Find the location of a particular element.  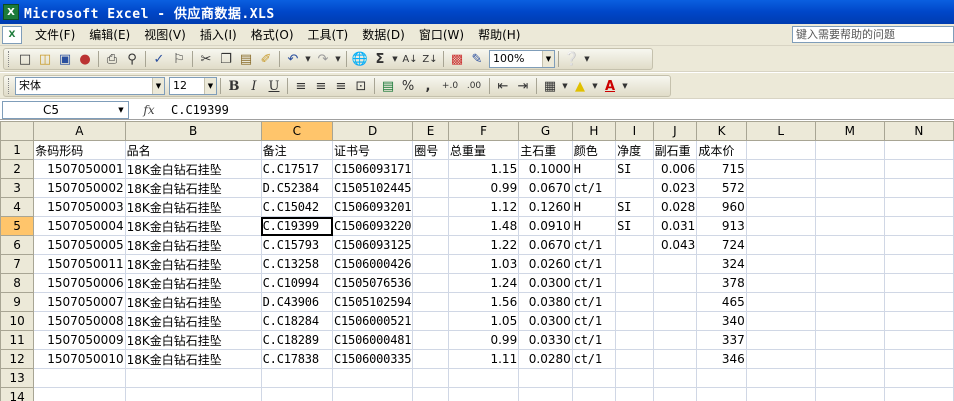

cell-l5 is located at coordinates (780, 226).